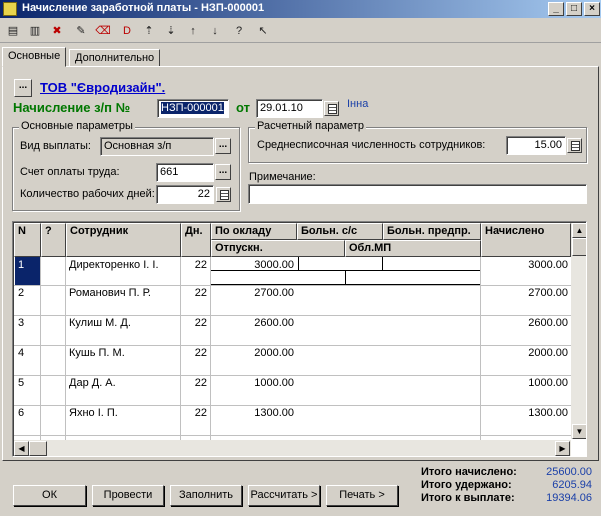 Image resolution: width=601 pixels, height=516 pixels. I want to click on help-icon: ?, so click(239, 31).